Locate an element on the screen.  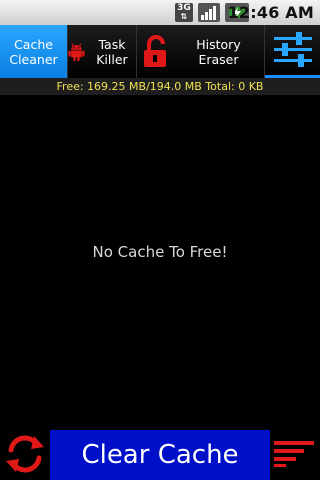
menu-lines-icon is located at coordinates (294, 454).